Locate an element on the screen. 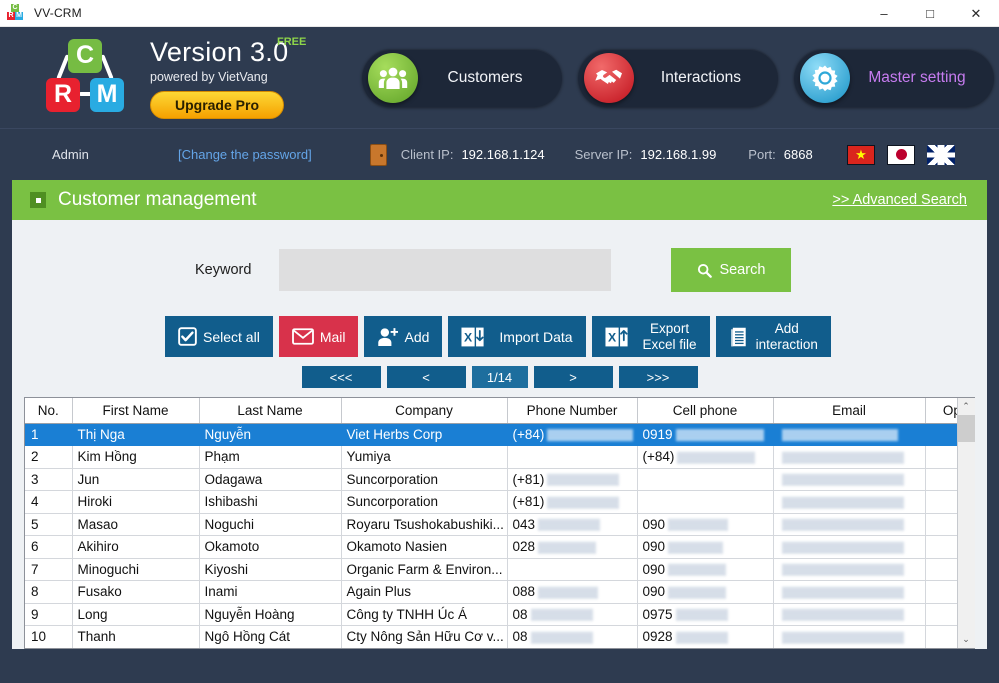  cell-phone-number: 08 is located at coordinates (572, 636).